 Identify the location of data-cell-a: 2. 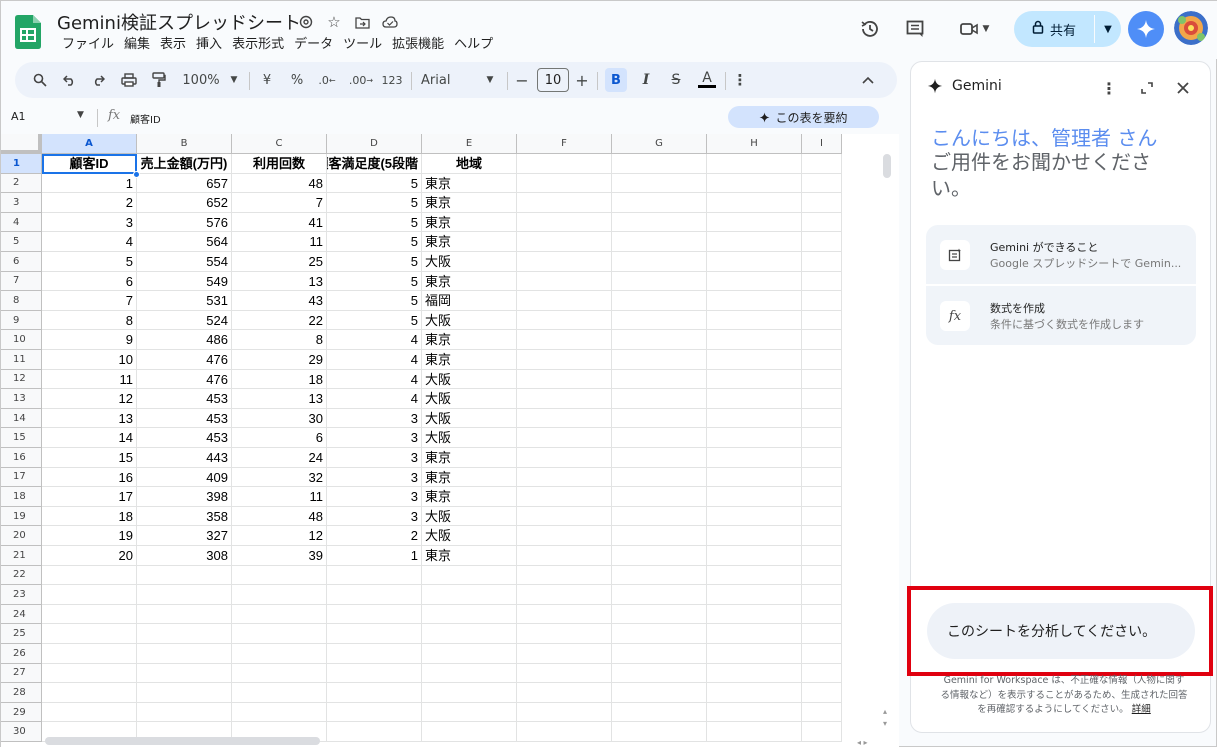
(89, 203).